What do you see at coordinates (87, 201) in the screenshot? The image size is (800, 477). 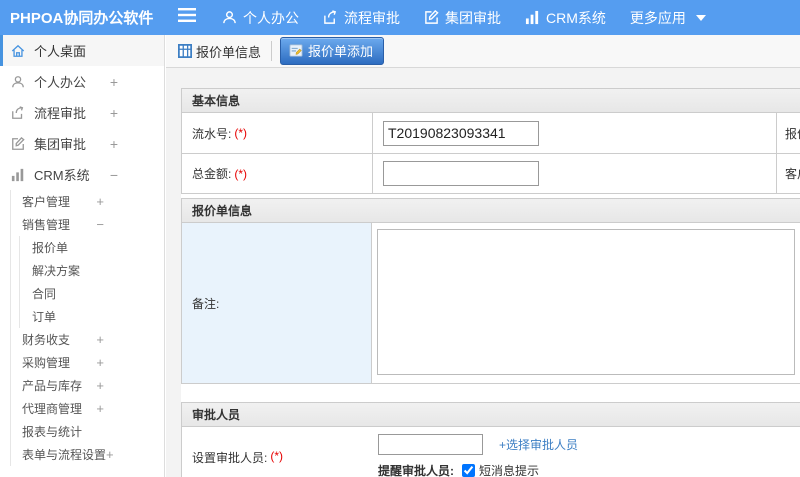 I see `sidebar-item-customer-mgmt: 客户管理 +` at bounding box center [87, 201].